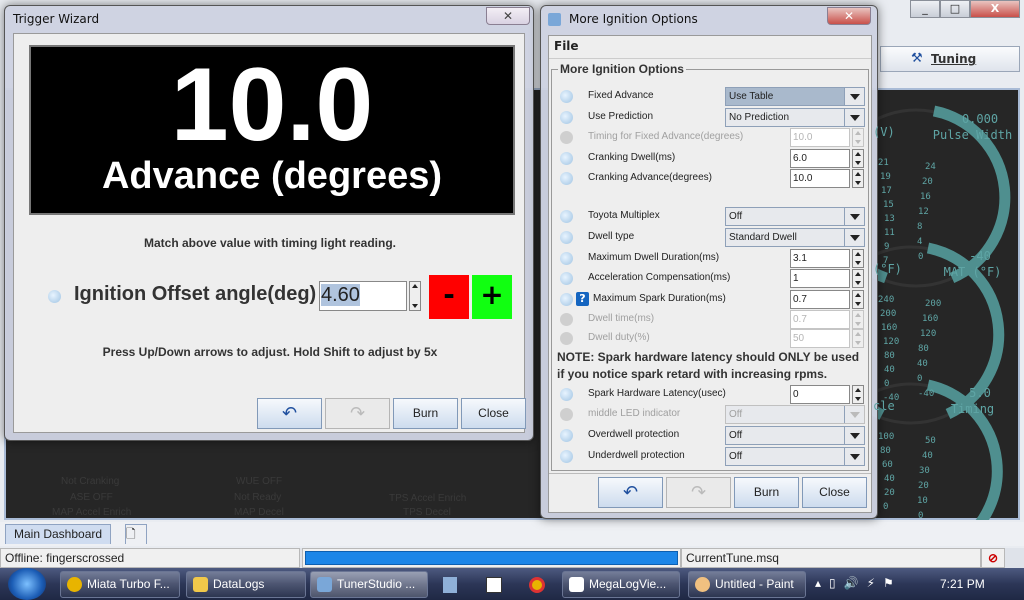  I want to click on option-row: Use Prediction No Prediction, so click(713, 118).